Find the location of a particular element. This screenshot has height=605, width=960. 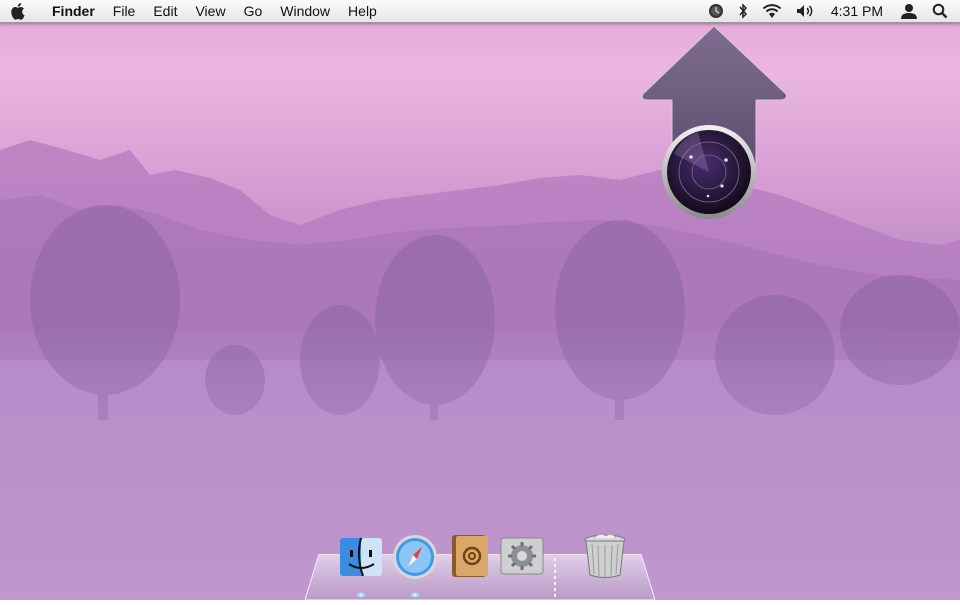

user-icon is located at coordinates (909, 11).